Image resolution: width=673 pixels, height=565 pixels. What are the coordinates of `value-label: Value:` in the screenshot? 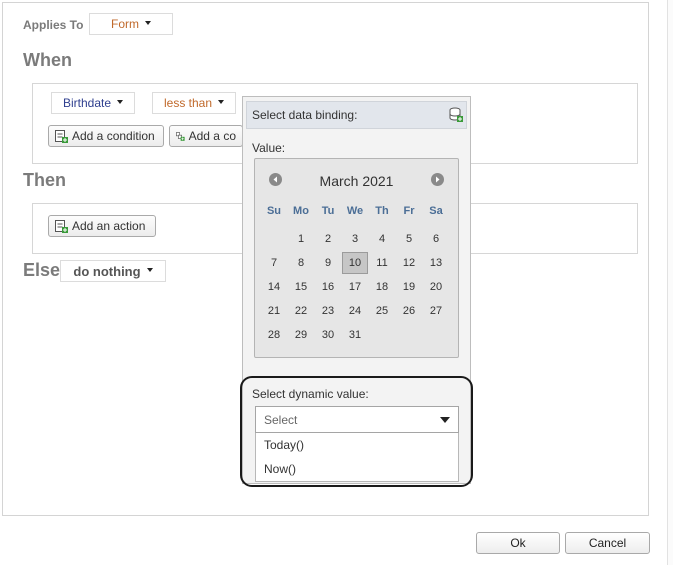 It's located at (269, 148).